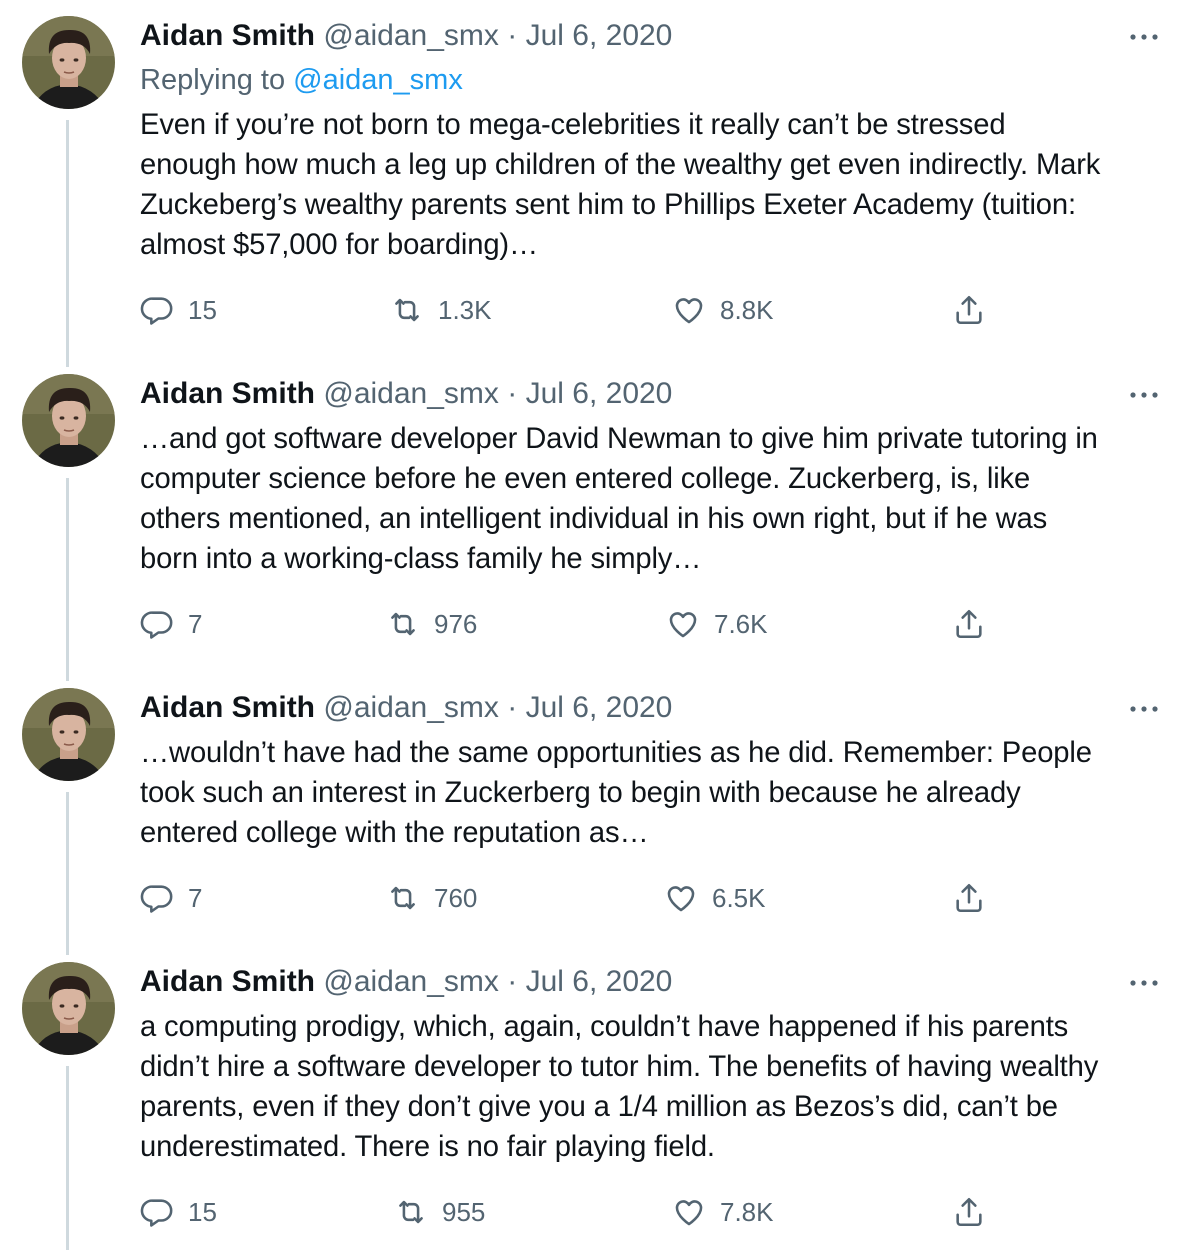 Image resolution: width=1182 pixels, height=1250 pixels. Describe the element at coordinates (590, 624) in the screenshot. I see `tweet-actions: 7 976 7.6K` at that location.